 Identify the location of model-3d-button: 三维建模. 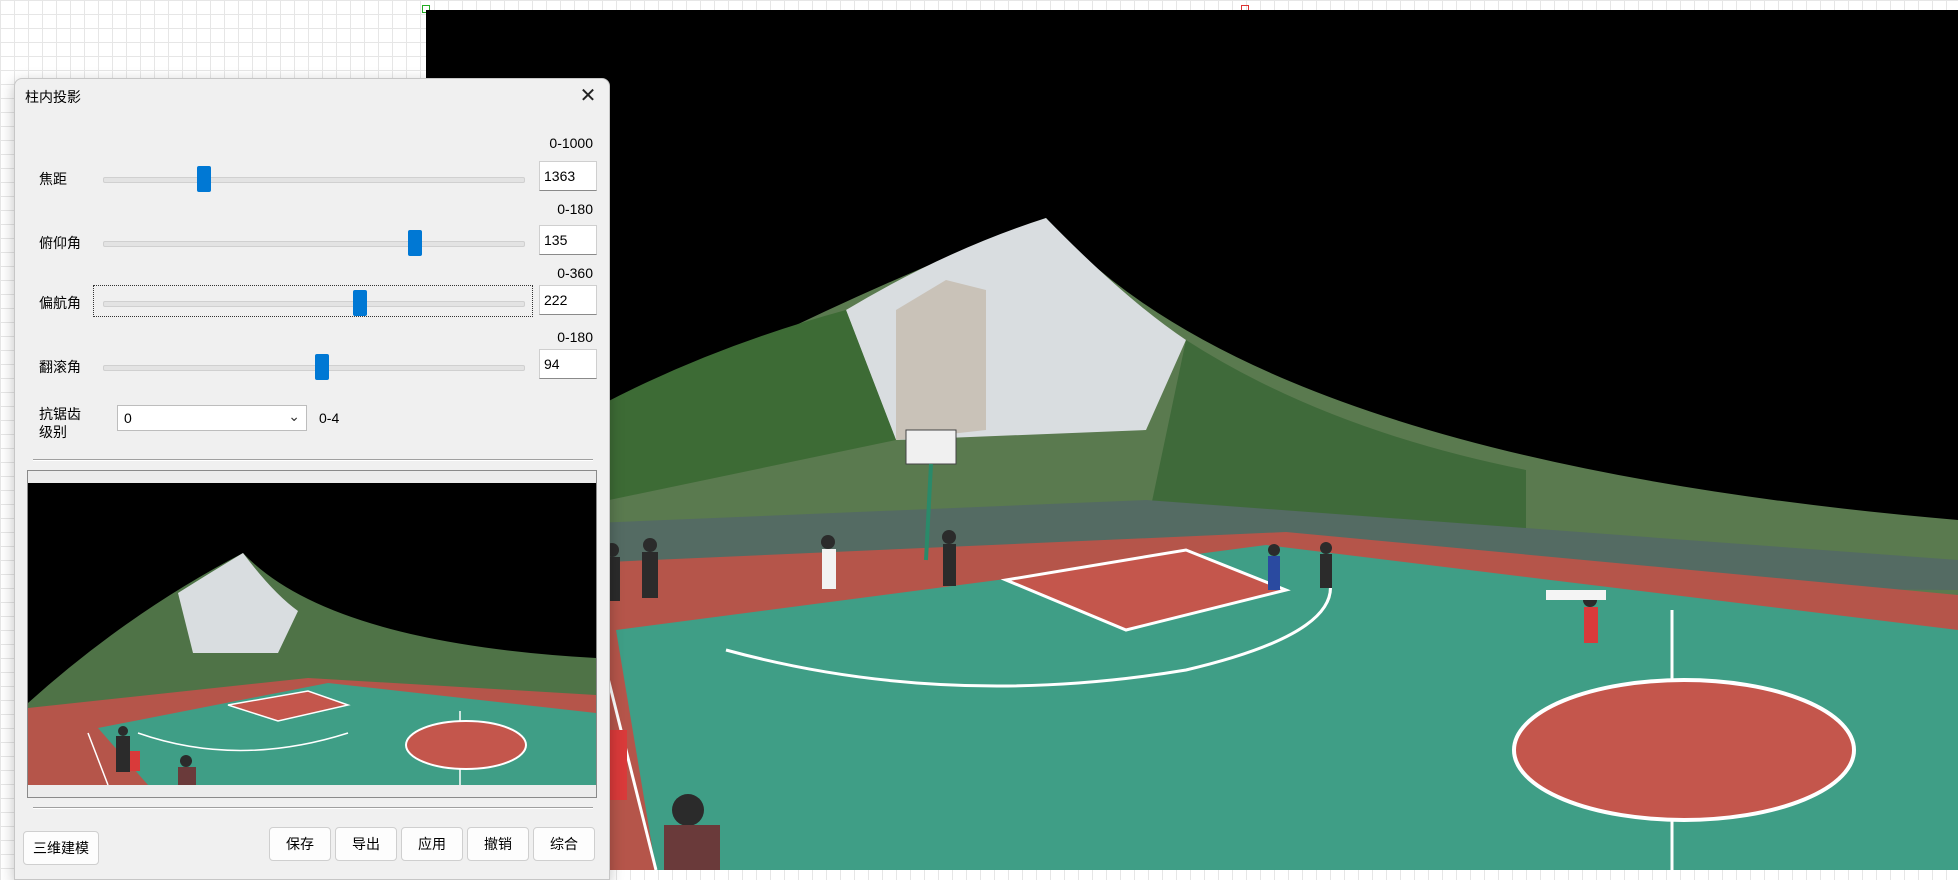
(61, 848).